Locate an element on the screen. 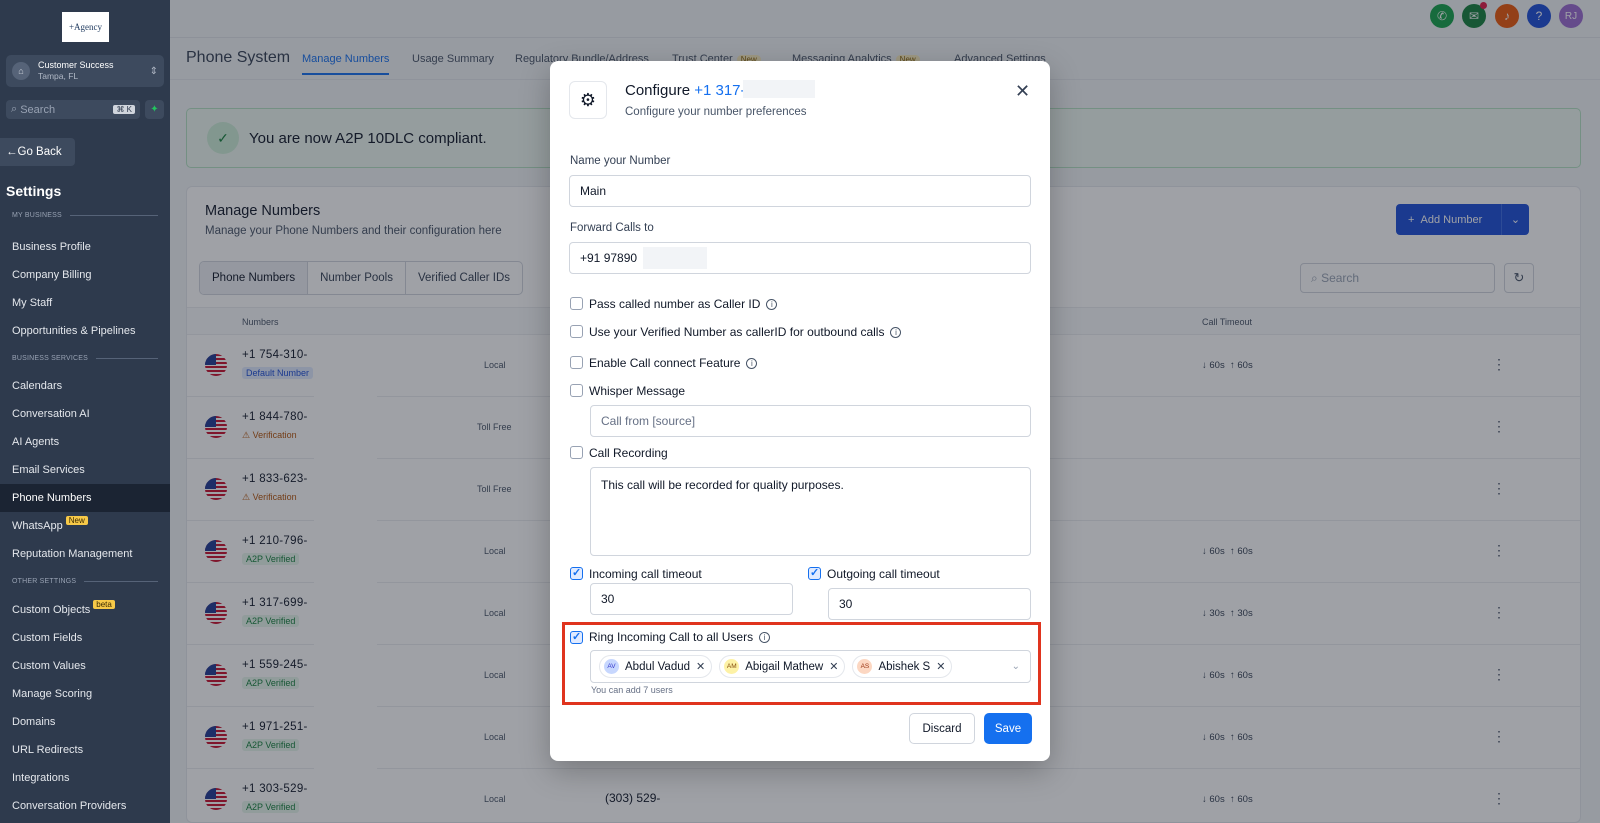 This screenshot has width=1600, height=823. outgoing-timeout-label: Outgoing call timeout is located at coordinates (883, 574).